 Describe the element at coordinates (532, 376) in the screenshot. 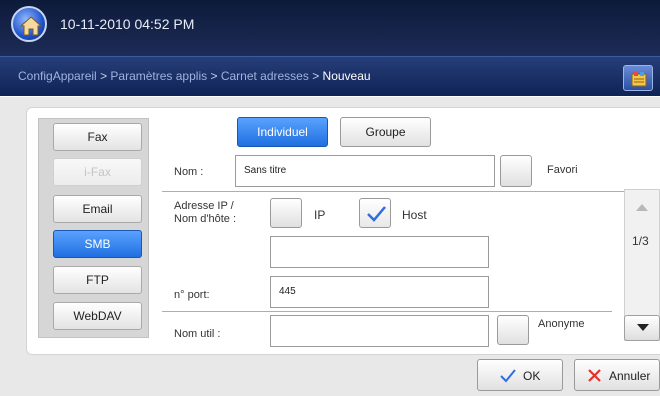

I see `ok-label: OK` at that location.